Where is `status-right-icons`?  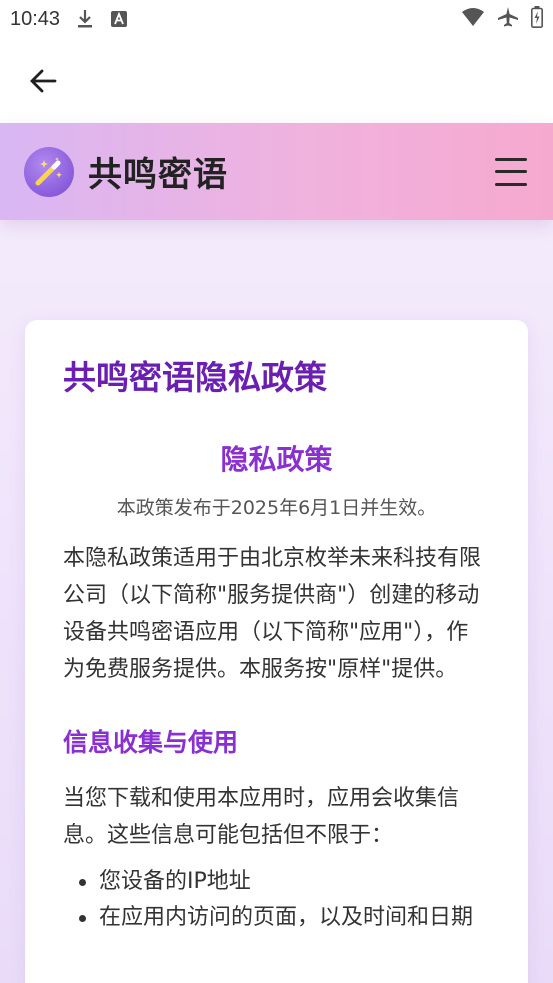 status-right-icons is located at coordinates (502, 19).